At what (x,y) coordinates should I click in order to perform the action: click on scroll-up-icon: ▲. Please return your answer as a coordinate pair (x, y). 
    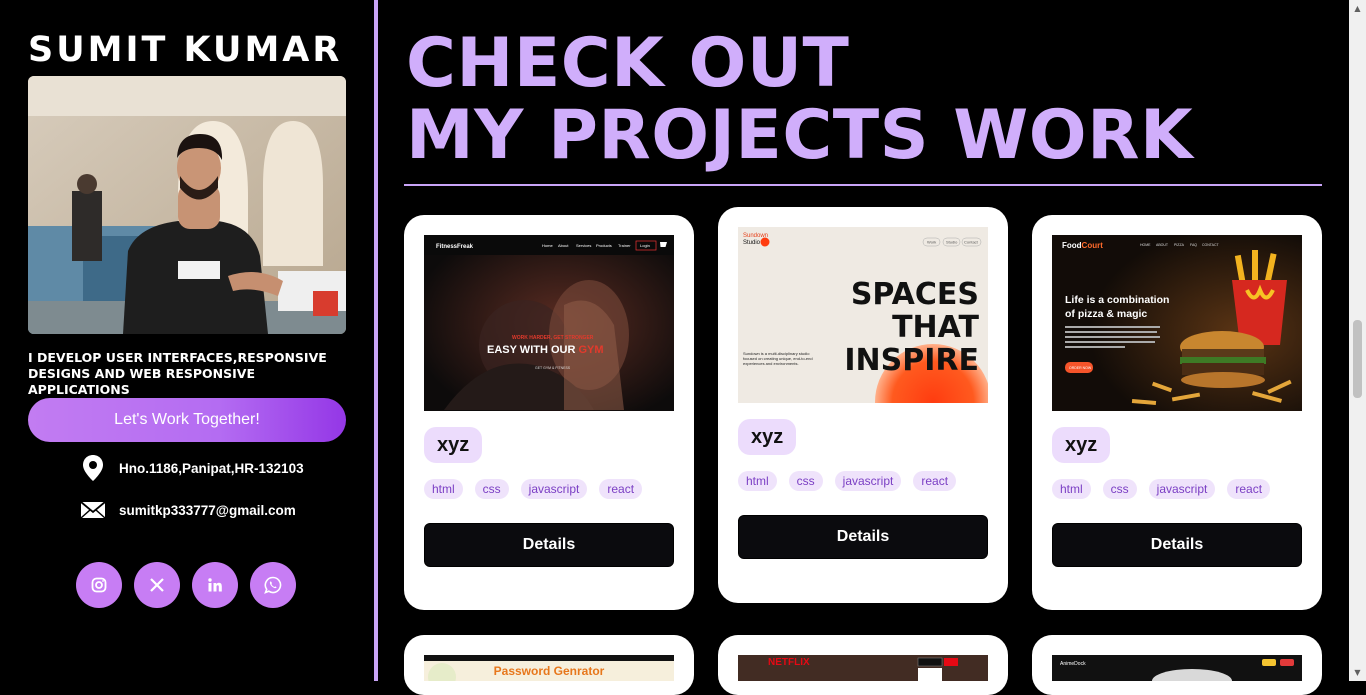
    Looking at the image, I should click on (1357, 8).